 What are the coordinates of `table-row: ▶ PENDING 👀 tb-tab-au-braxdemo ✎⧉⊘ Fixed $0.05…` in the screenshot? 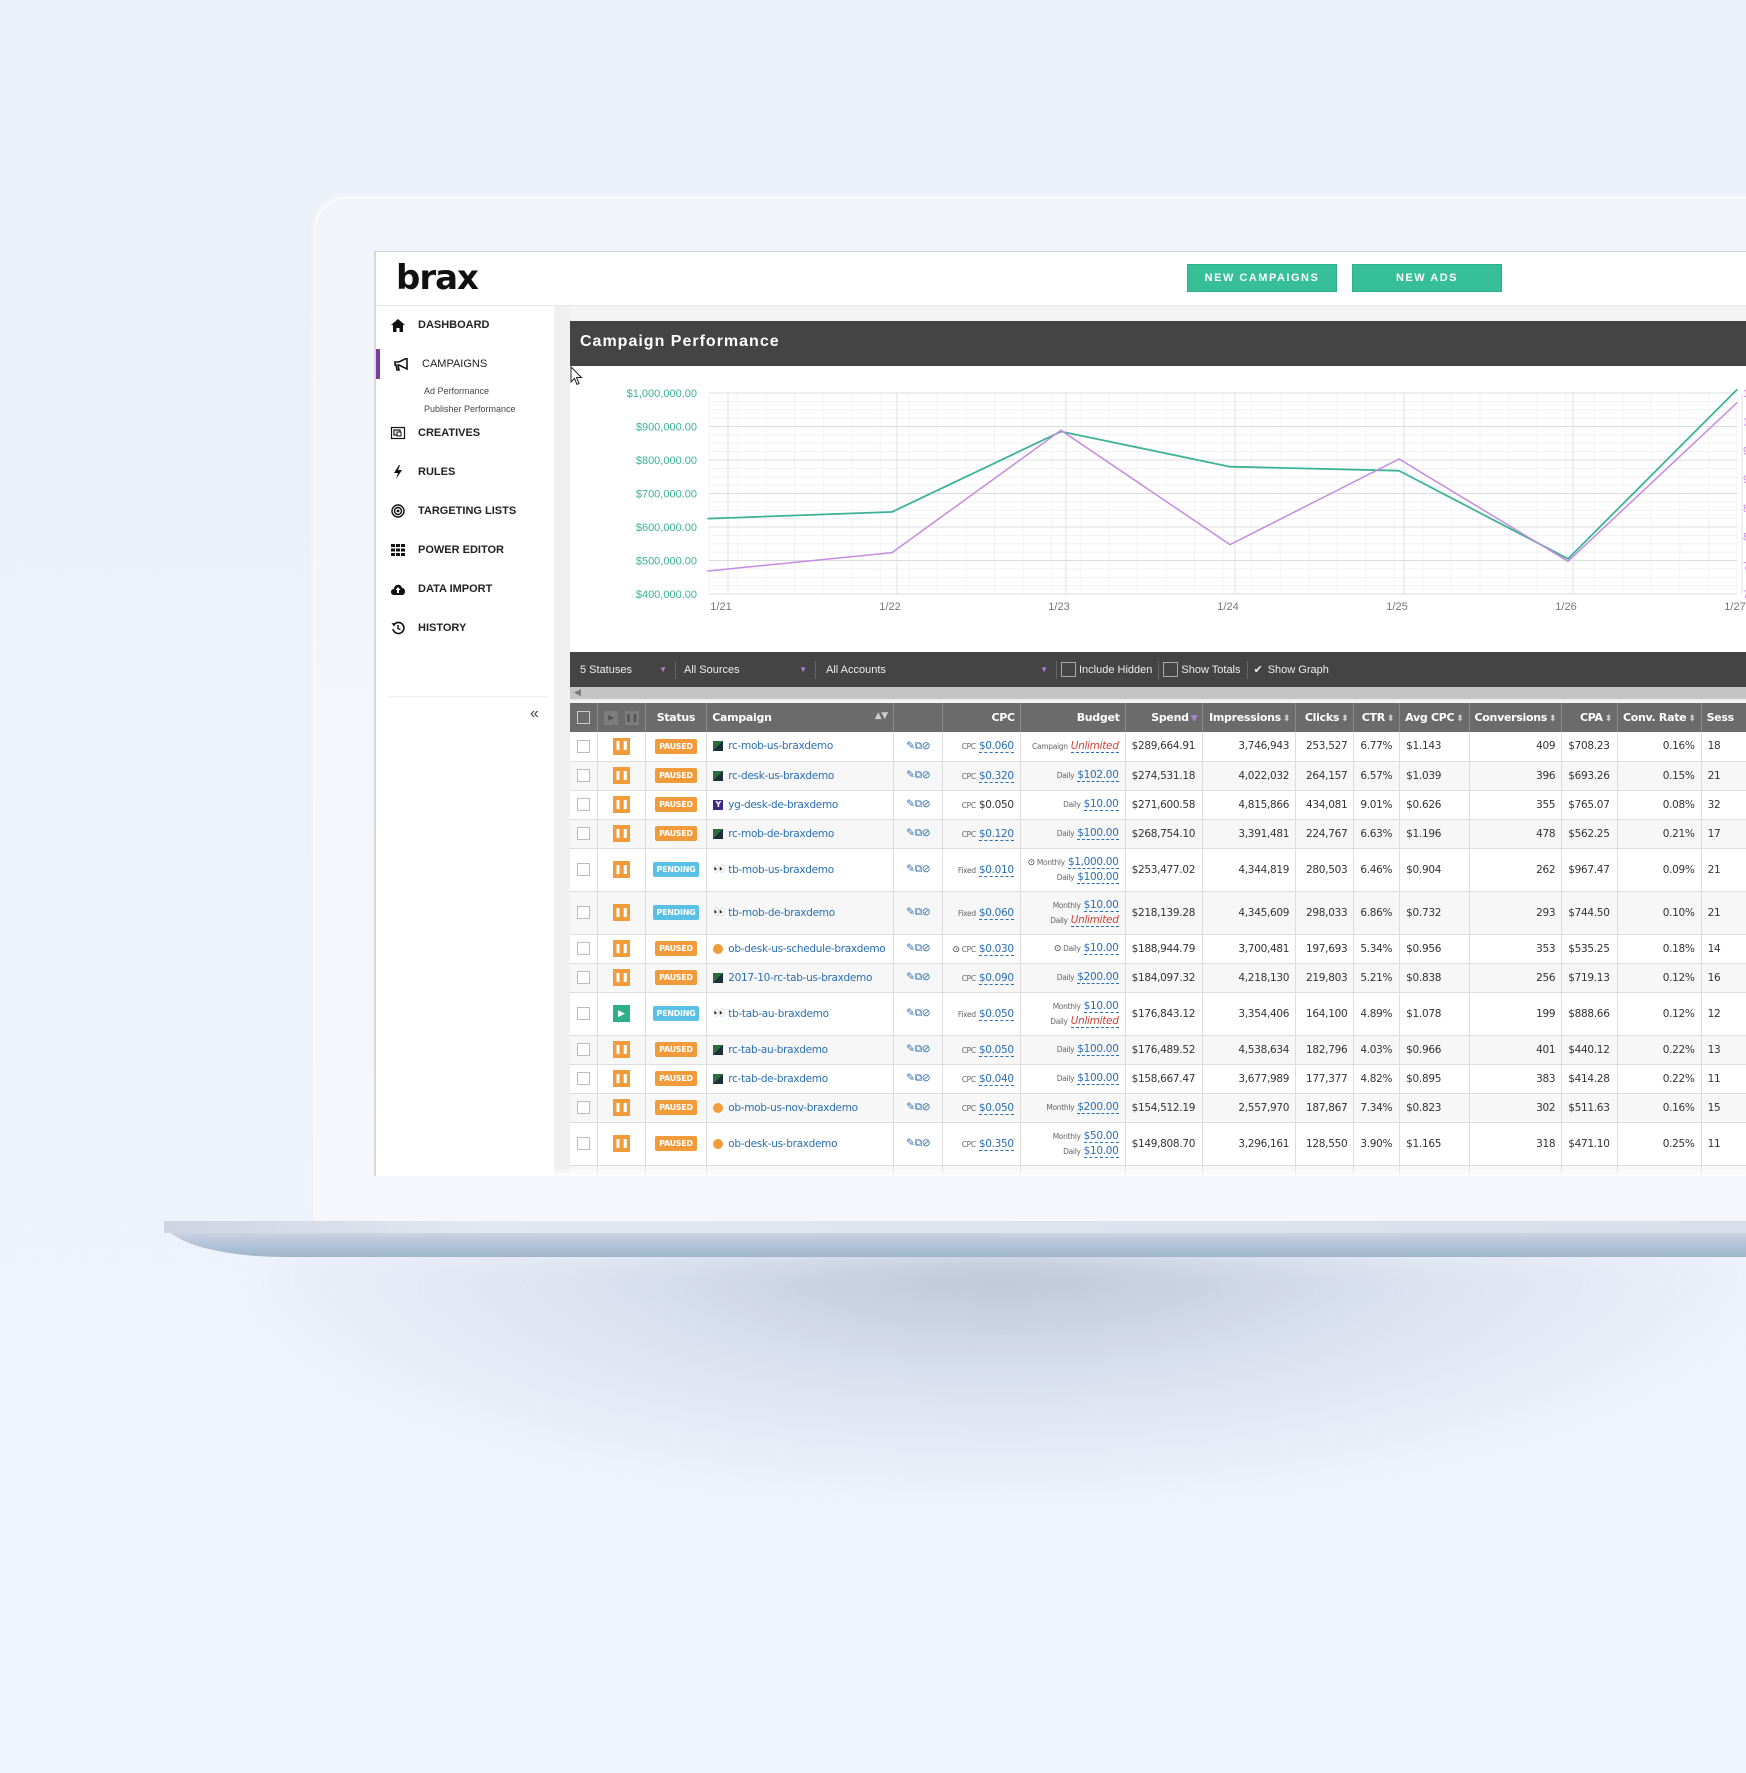 It's located at (1158, 1014).